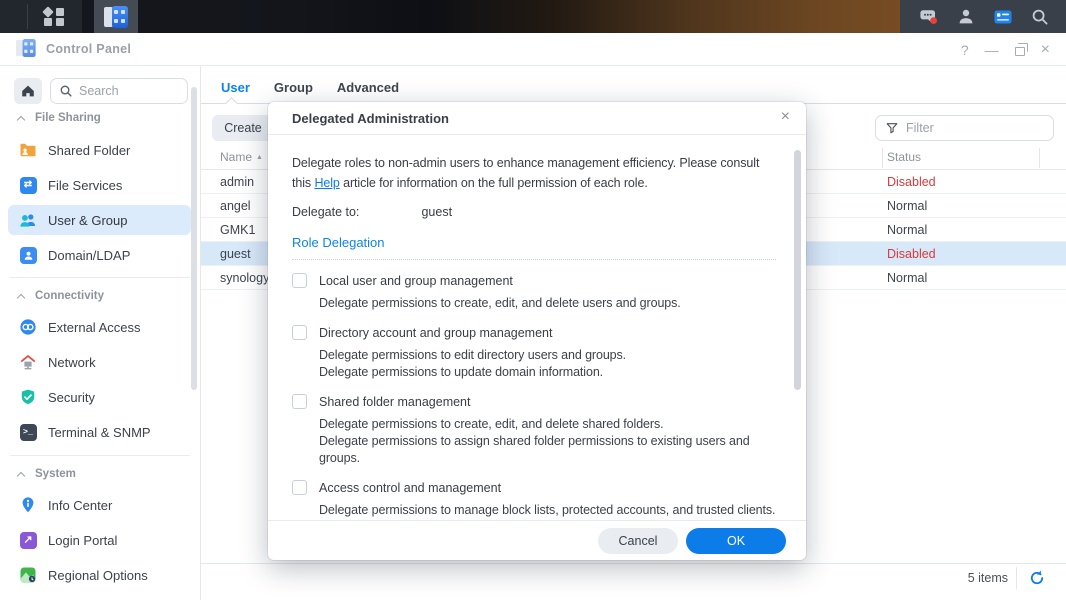 The height and width of the screenshot is (600, 1066). I want to click on sidebar-item-login-portal: ↗ Login Portal, so click(99, 540).